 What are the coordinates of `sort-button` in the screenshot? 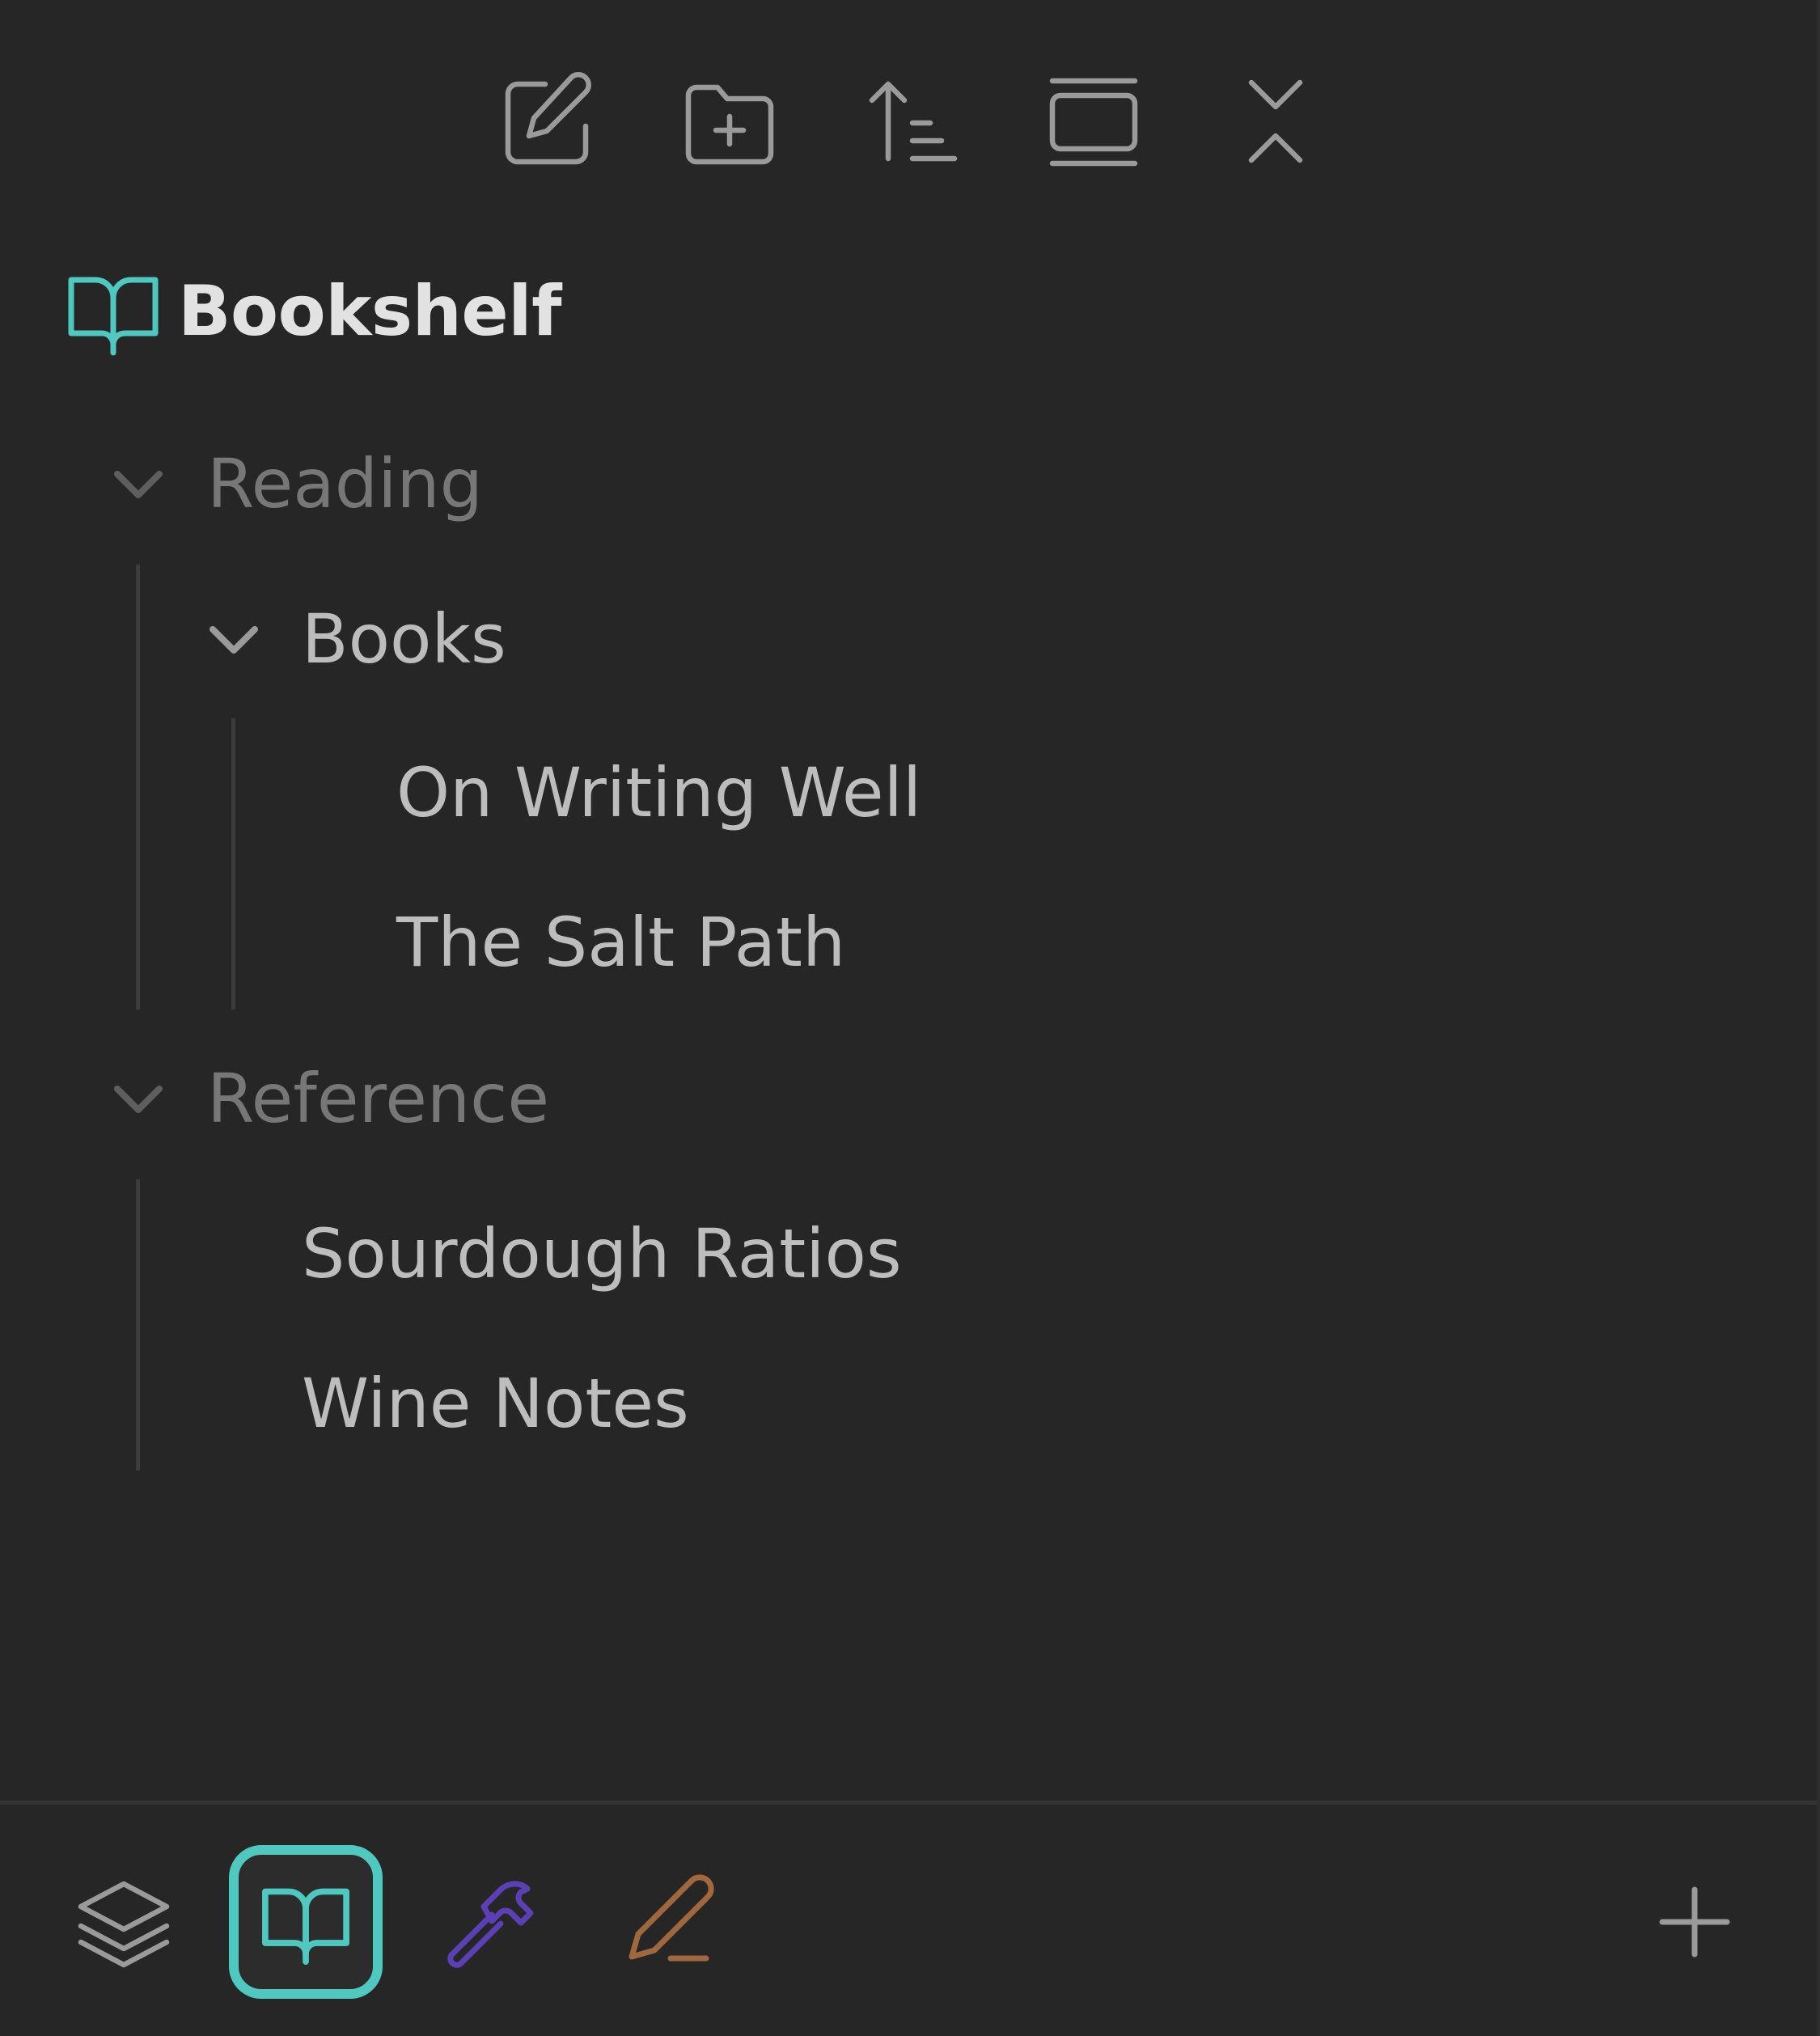 It's located at (911, 122).